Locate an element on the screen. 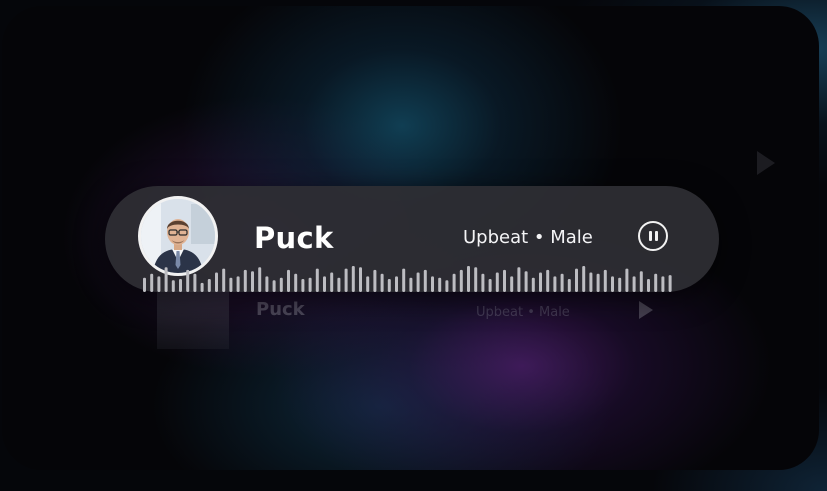 This screenshot has width=827, height=491. voice-list-item-name: Puck is located at coordinates (280, 309).